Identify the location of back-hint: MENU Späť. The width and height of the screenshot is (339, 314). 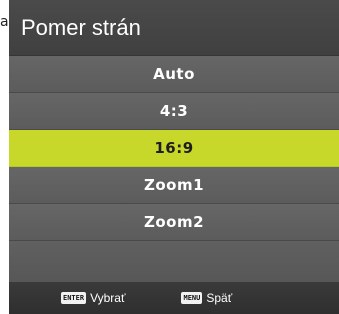
(206, 298).